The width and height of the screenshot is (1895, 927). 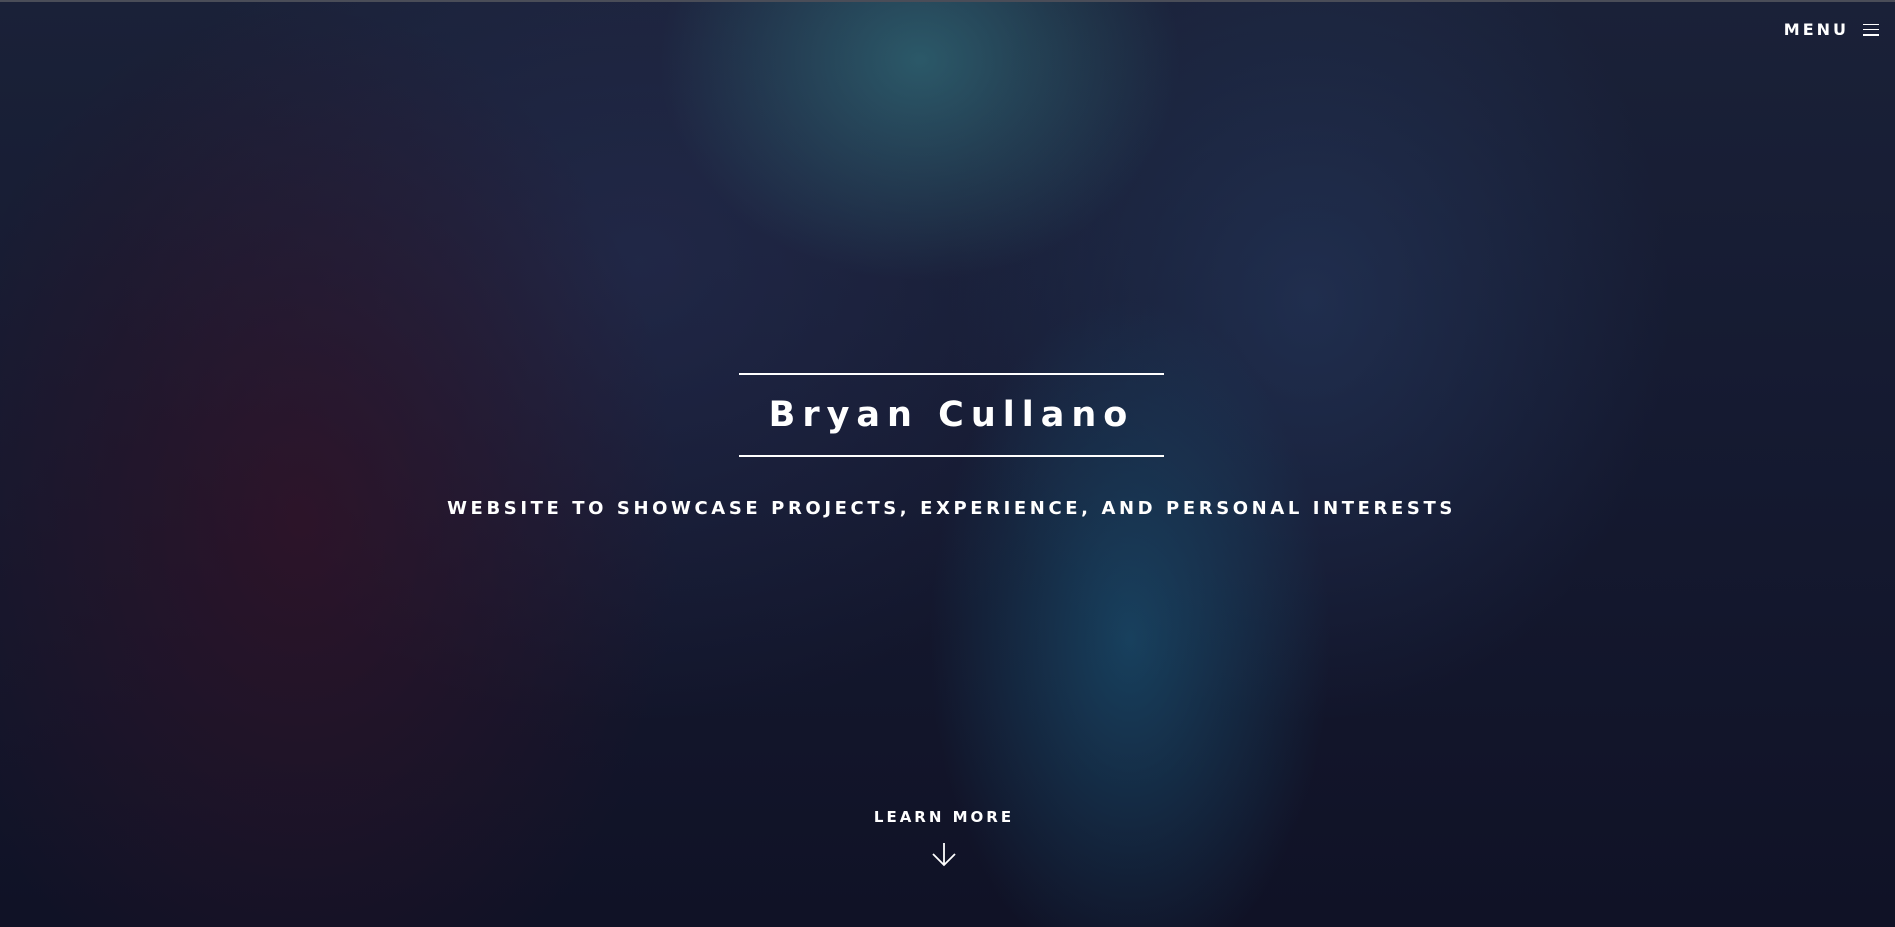 What do you see at coordinates (947, 1) in the screenshot?
I see `window-top-border` at bounding box center [947, 1].